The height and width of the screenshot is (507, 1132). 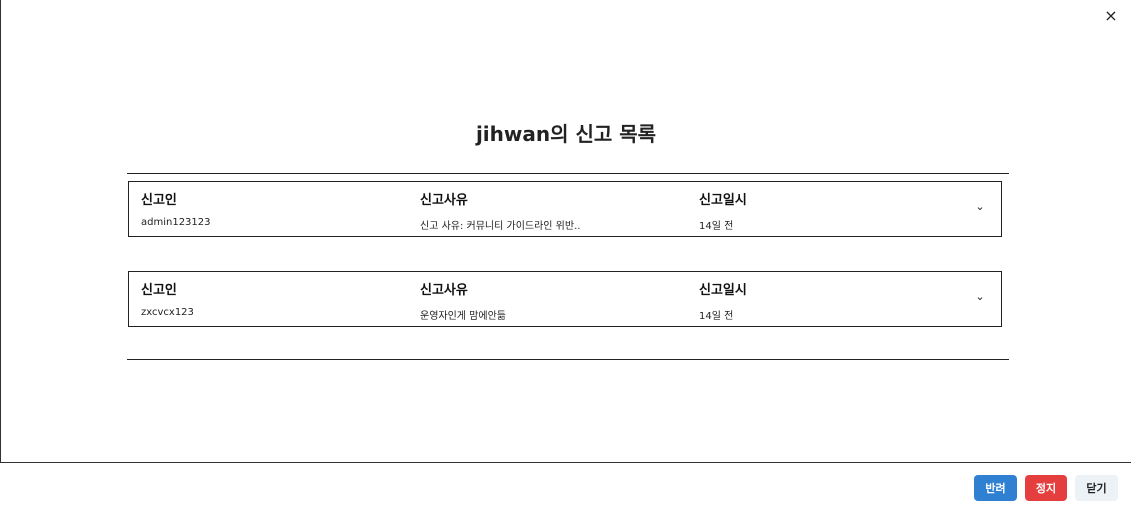 I want to click on reporter-value: zxcvcx123, so click(x=167, y=312).